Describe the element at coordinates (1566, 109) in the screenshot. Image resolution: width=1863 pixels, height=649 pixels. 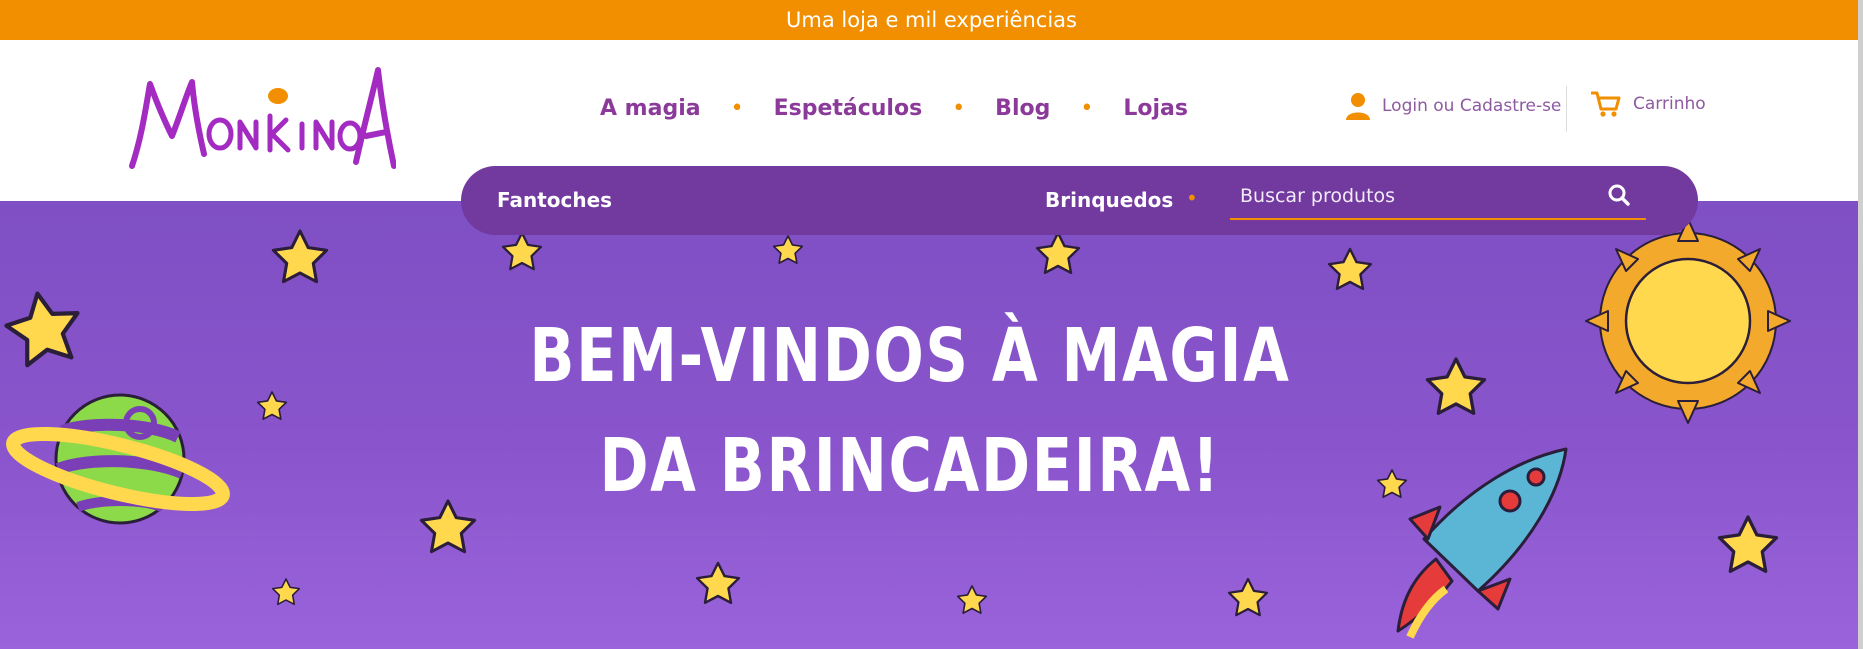
I see `header-divider` at that location.